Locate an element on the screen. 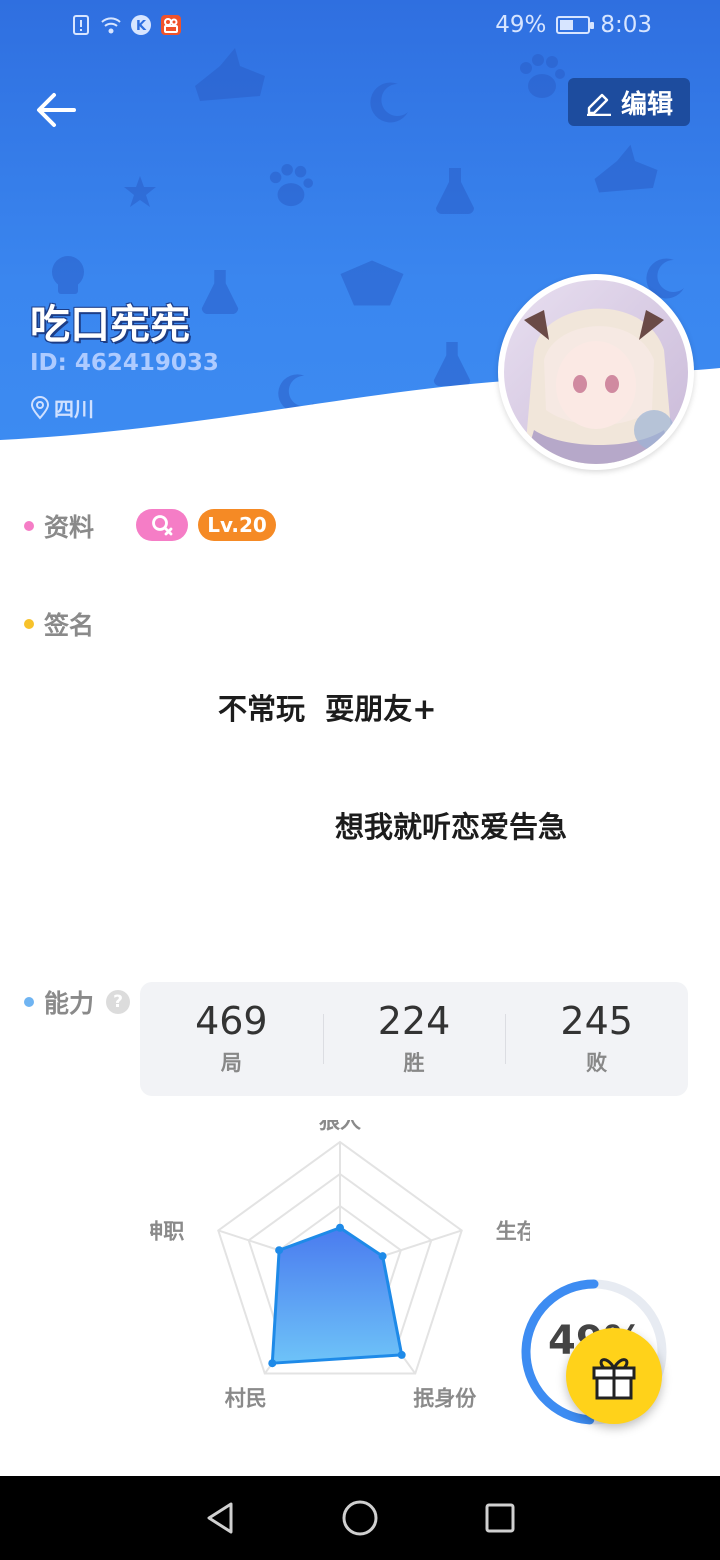 This screenshot has width=720, height=1560. pencil-icon is located at coordinates (598, 104).